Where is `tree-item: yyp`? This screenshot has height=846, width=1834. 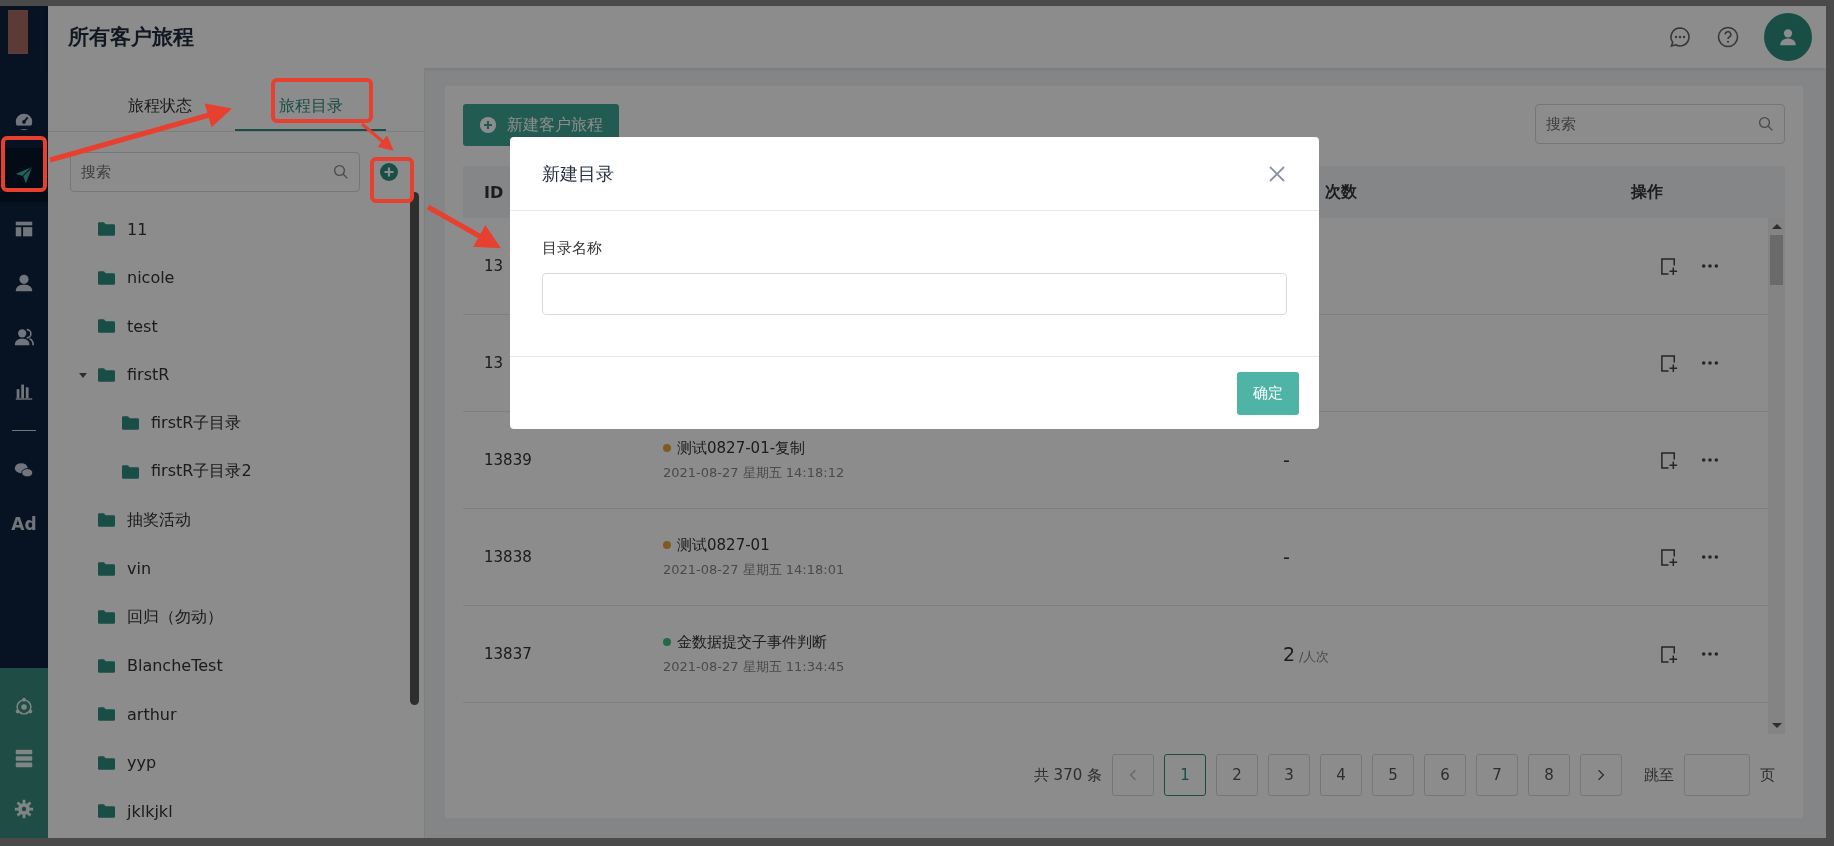 tree-item: yyp is located at coordinates (229, 762).